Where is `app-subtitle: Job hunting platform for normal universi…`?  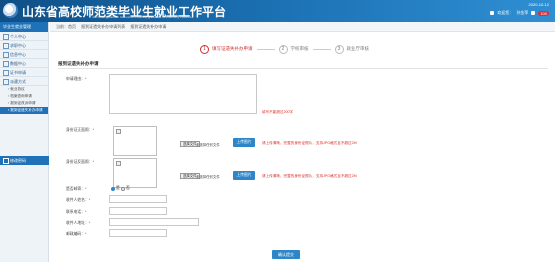 app-subtitle: Job hunting platform for normal universi… is located at coordinates (142, 17).